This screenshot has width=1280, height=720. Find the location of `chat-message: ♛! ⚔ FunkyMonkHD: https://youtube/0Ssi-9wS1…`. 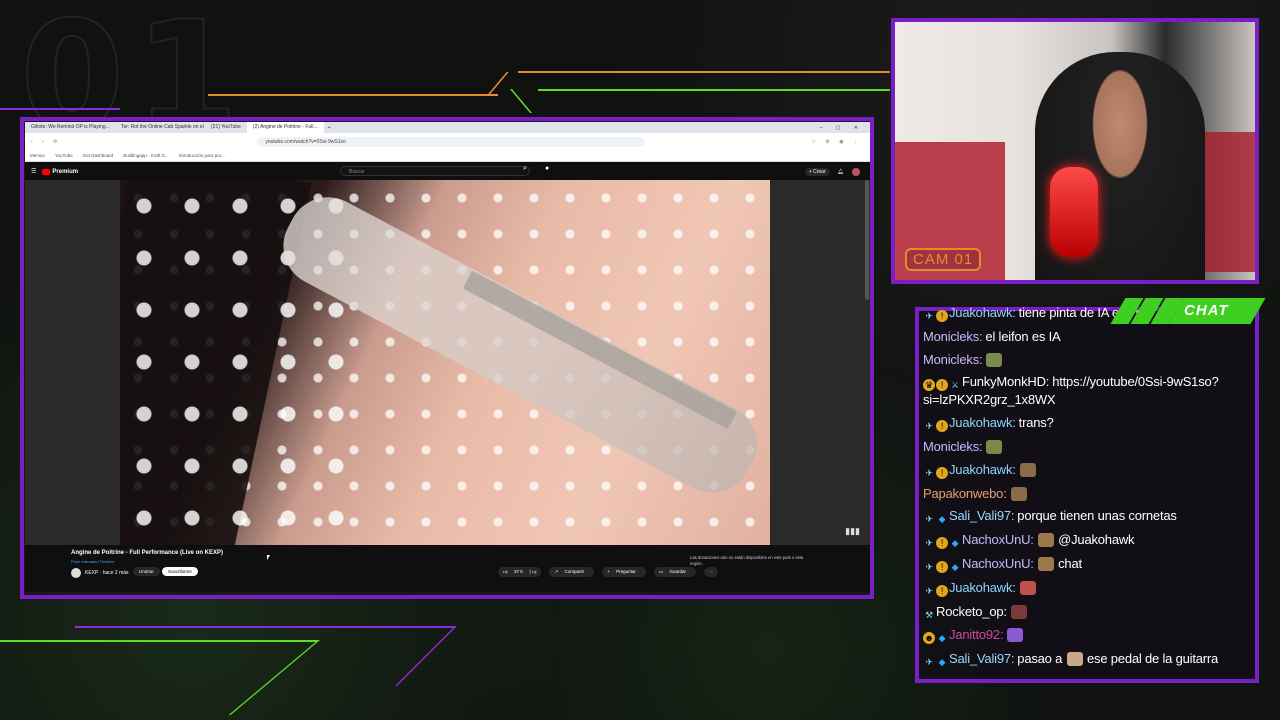

chat-message: ♛! ⚔ FunkyMonkHD: https://youtube/0Ssi-9wS1… is located at coordinates (1088, 390).